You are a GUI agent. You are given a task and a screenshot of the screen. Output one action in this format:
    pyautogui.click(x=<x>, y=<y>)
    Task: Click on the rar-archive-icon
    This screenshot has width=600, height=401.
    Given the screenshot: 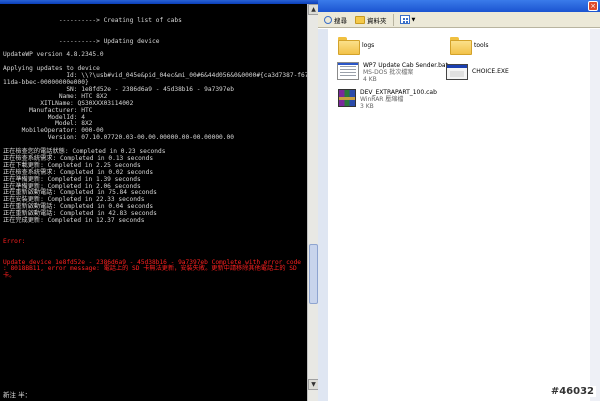 What is the action you would take?
    pyautogui.click(x=347, y=98)
    